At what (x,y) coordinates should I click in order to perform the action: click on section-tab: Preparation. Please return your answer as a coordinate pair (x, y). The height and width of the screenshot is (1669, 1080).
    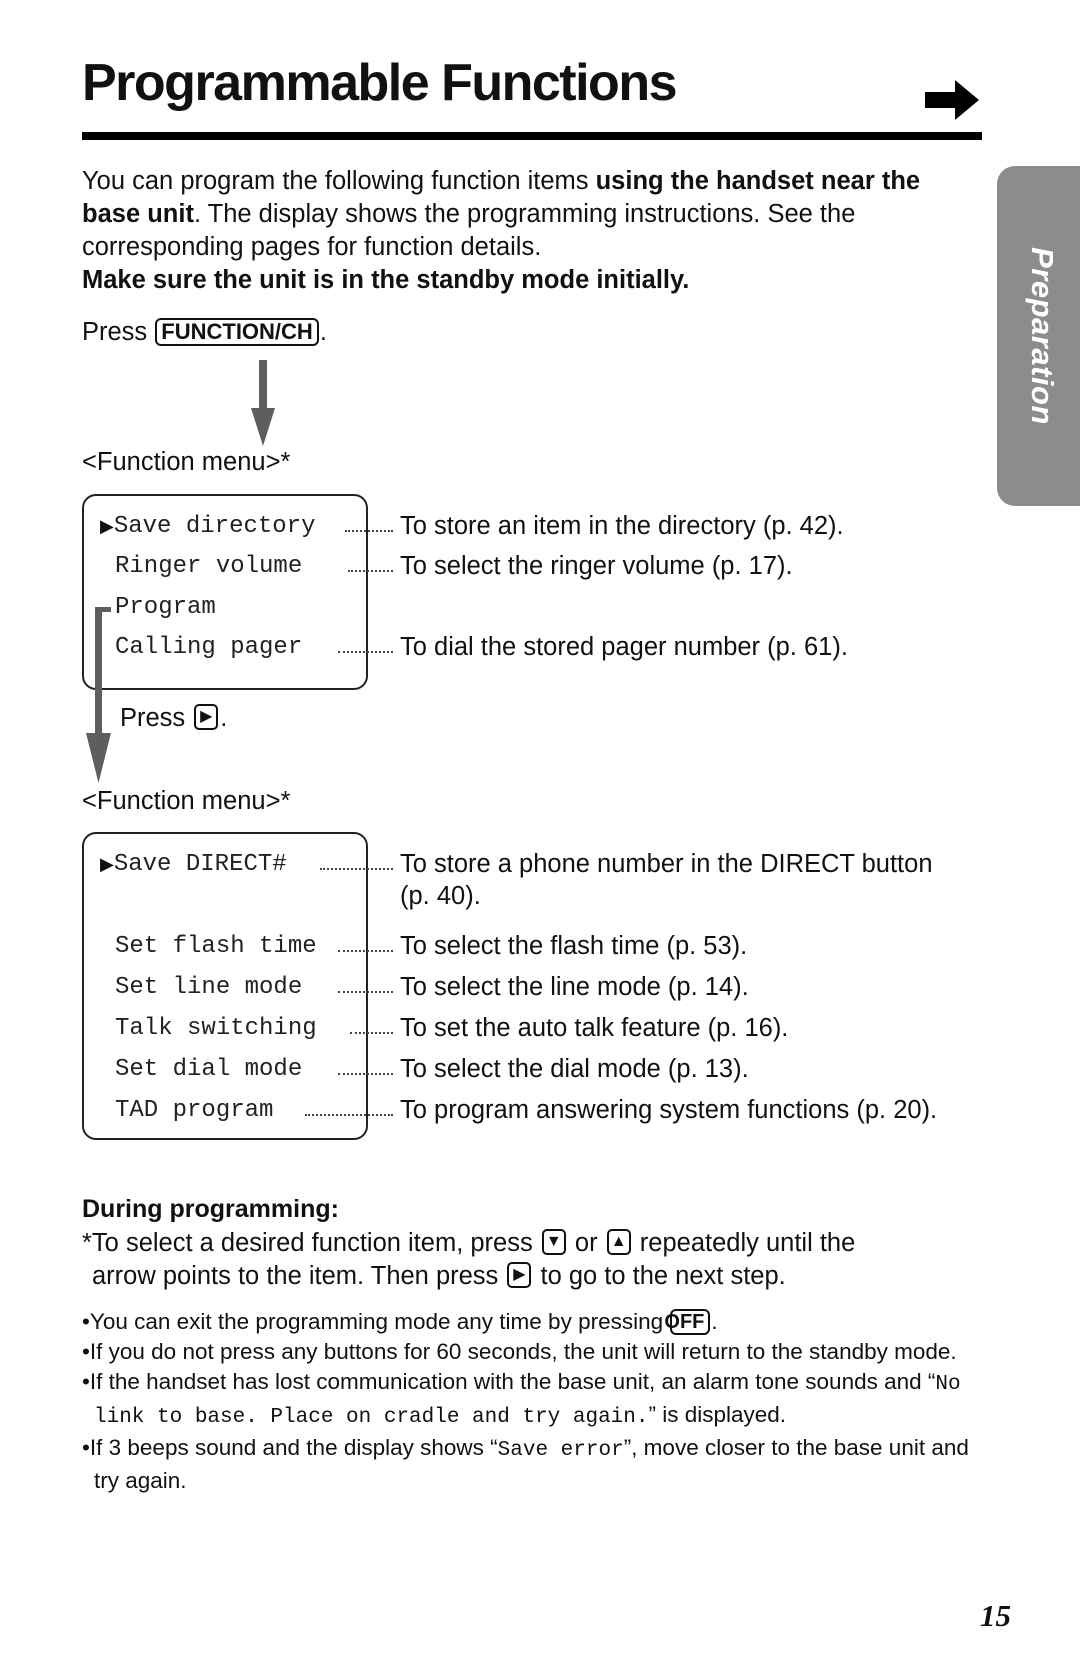
    Looking at the image, I should click on (1038, 336).